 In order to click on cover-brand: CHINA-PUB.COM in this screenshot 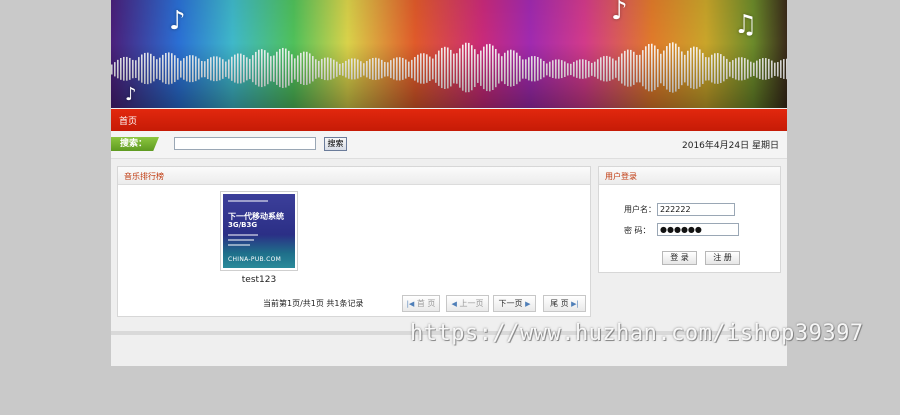, I will do `click(255, 259)`.